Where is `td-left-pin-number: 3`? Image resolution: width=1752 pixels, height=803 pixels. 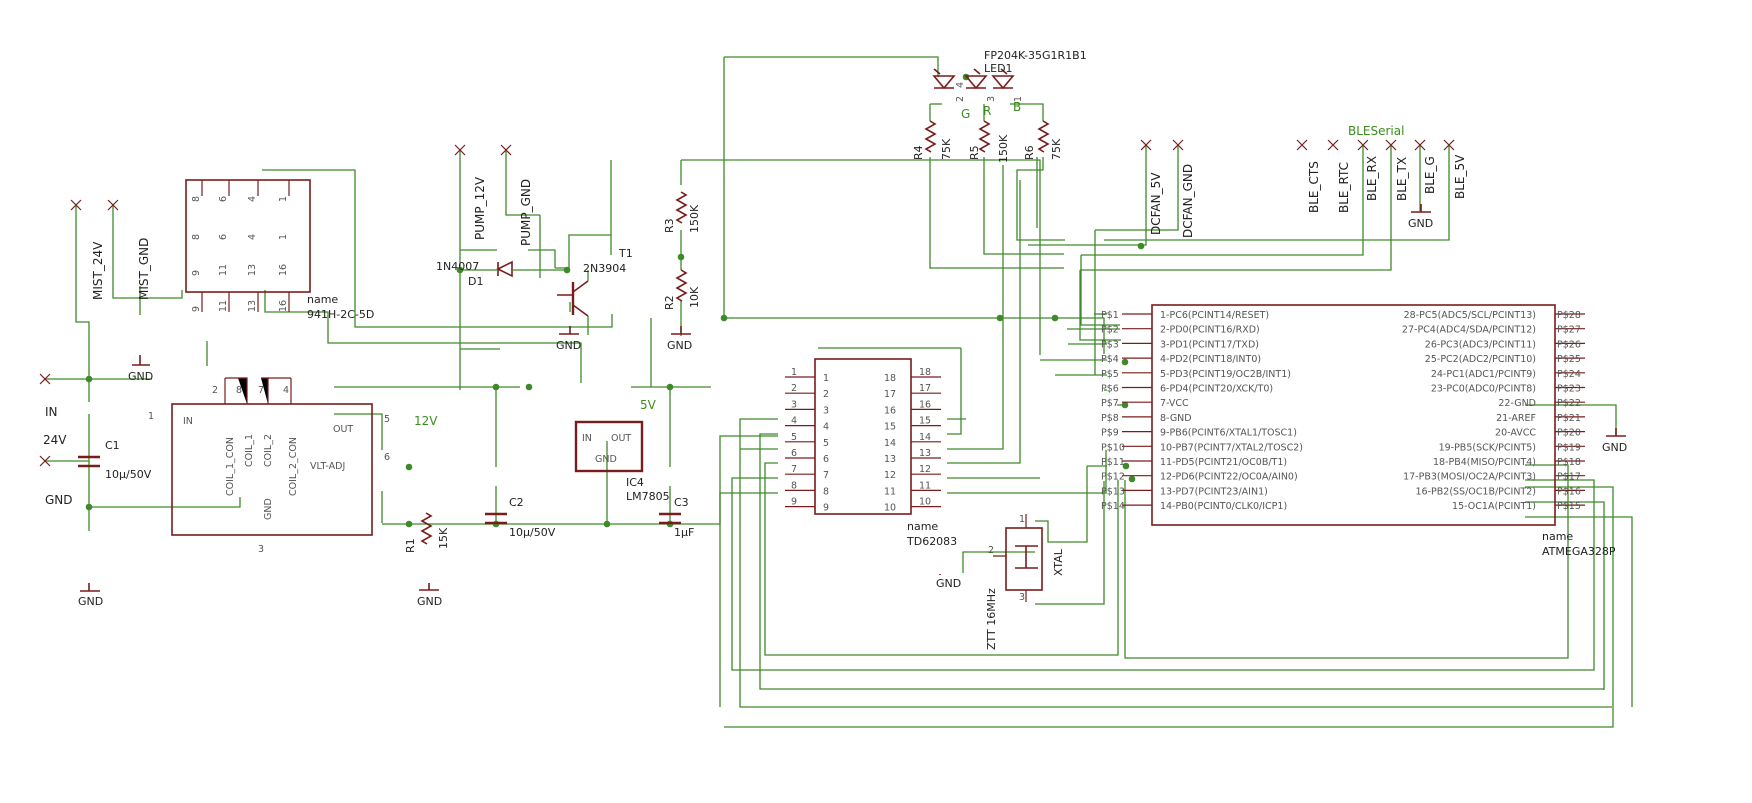 td-left-pin-number: 3 is located at coordinates (794, 404).